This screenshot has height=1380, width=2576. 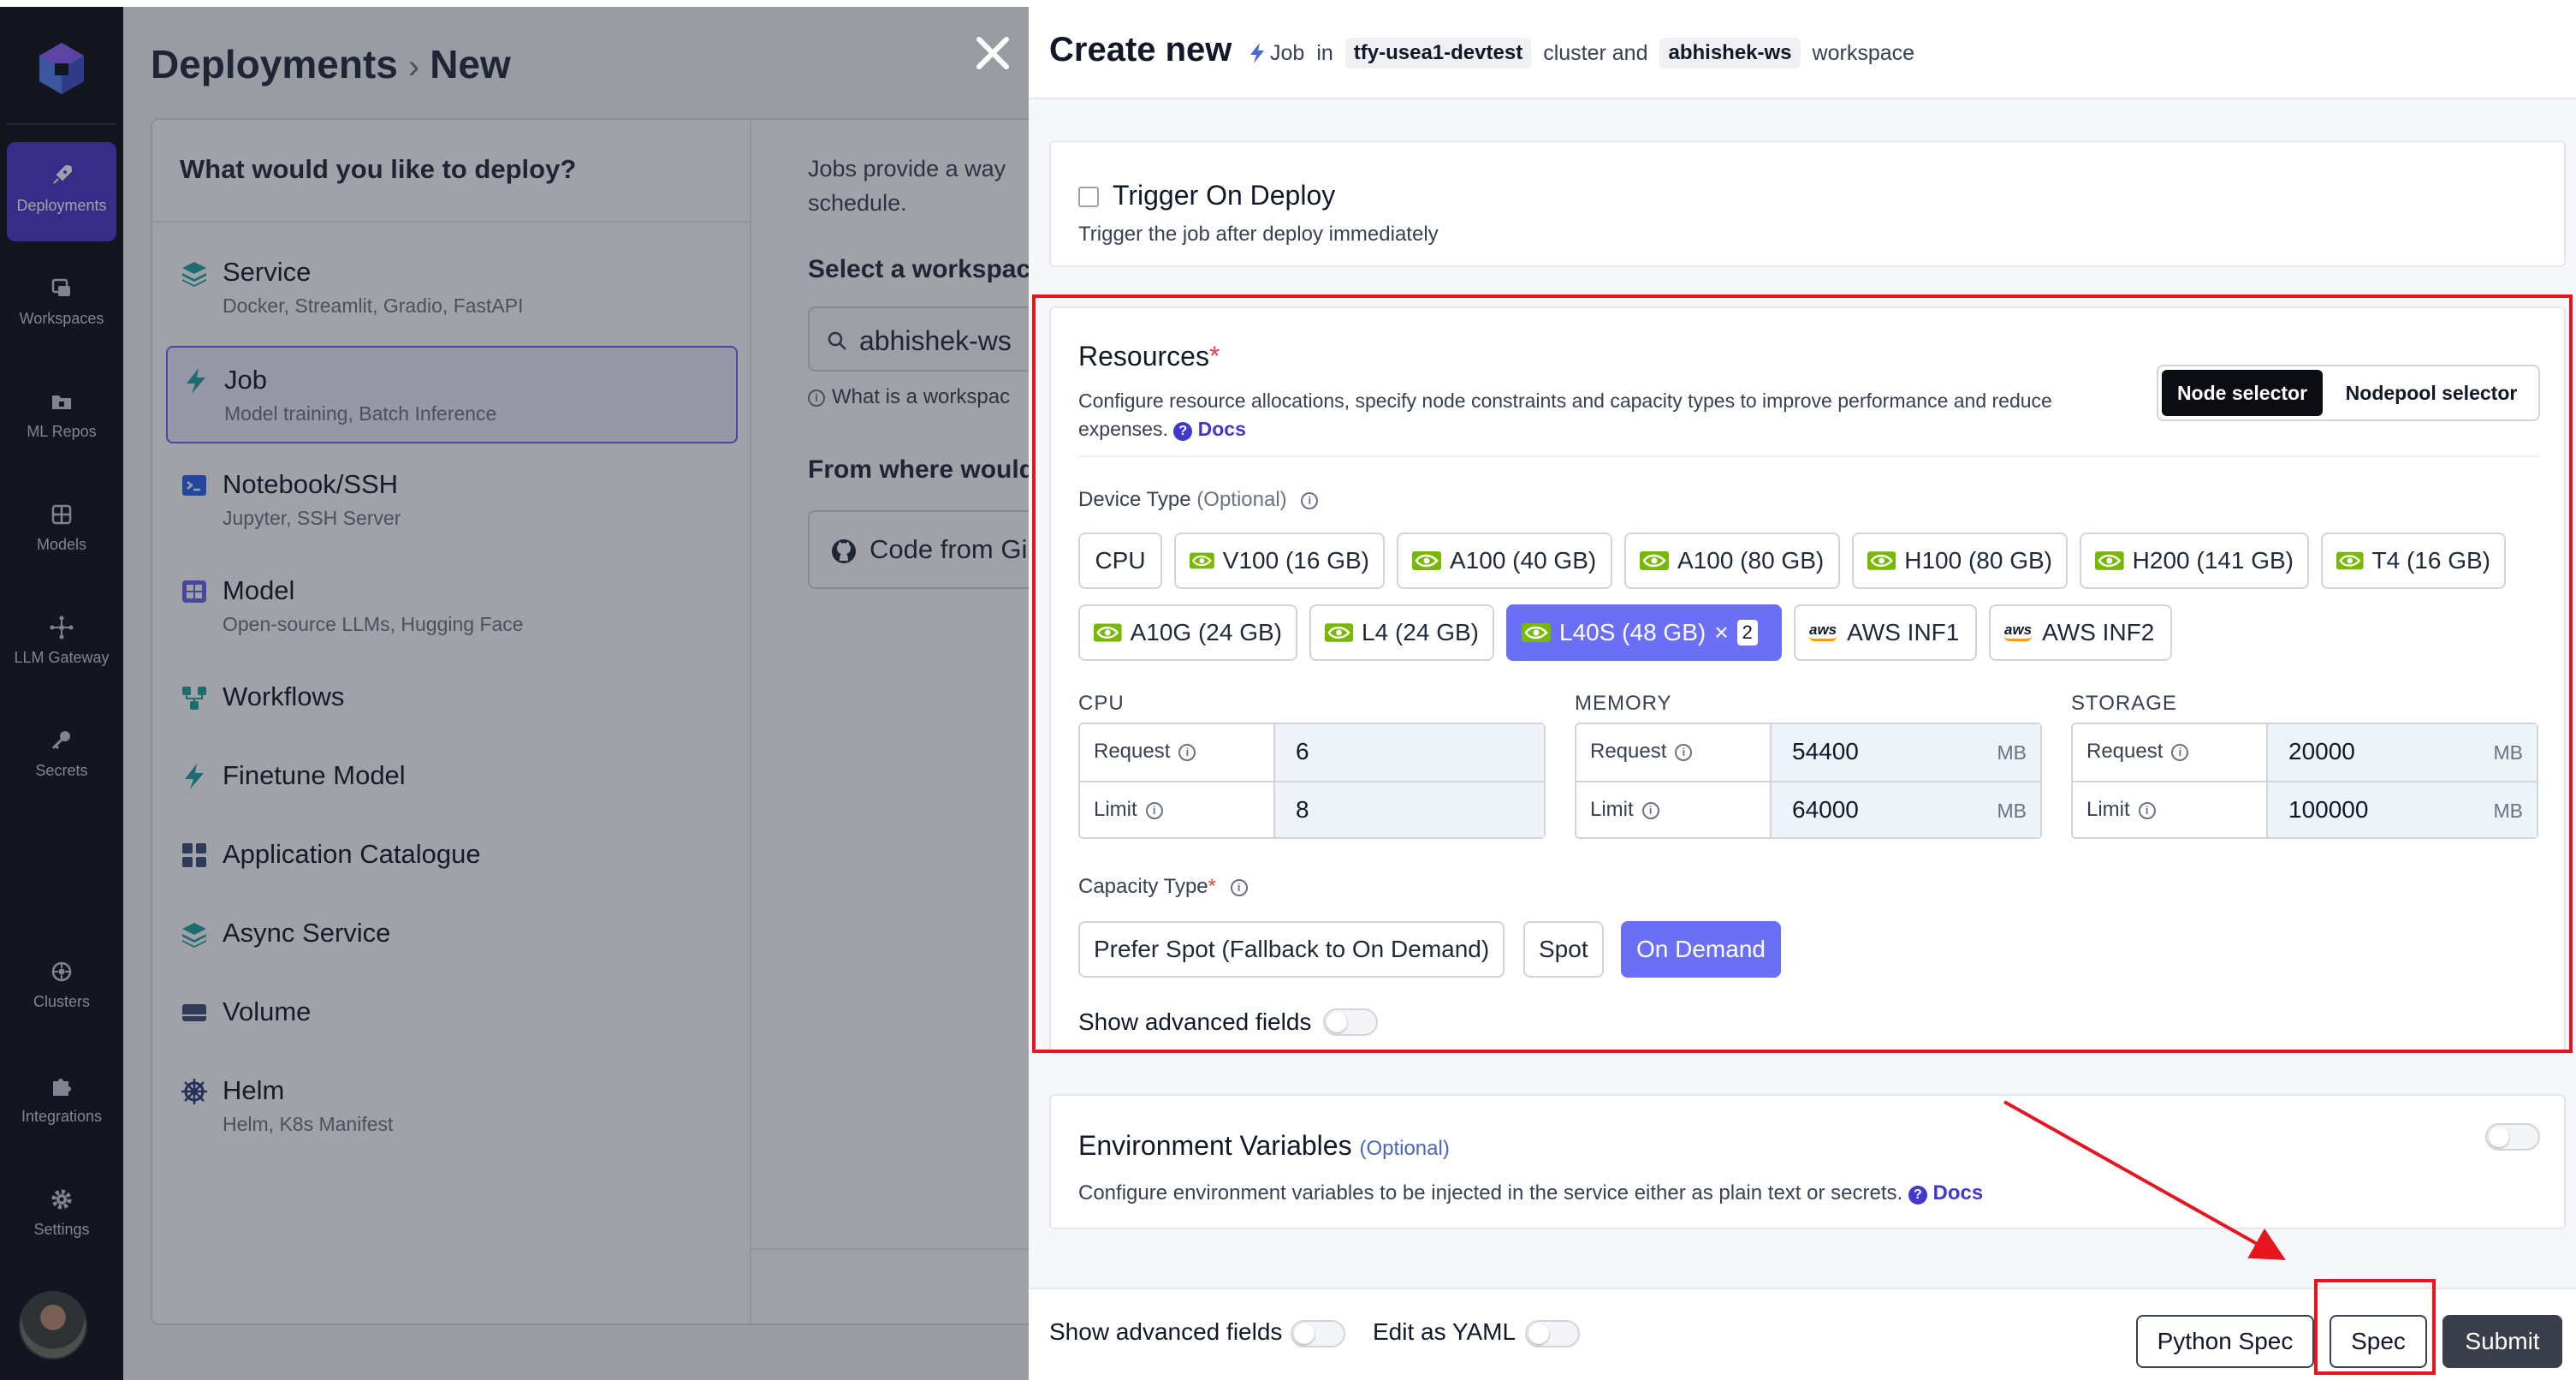 What do you see at coordinates (1140, 49) in the screenshot?
I see `drawer-title: Create new` at bounding box center [1140, 49].